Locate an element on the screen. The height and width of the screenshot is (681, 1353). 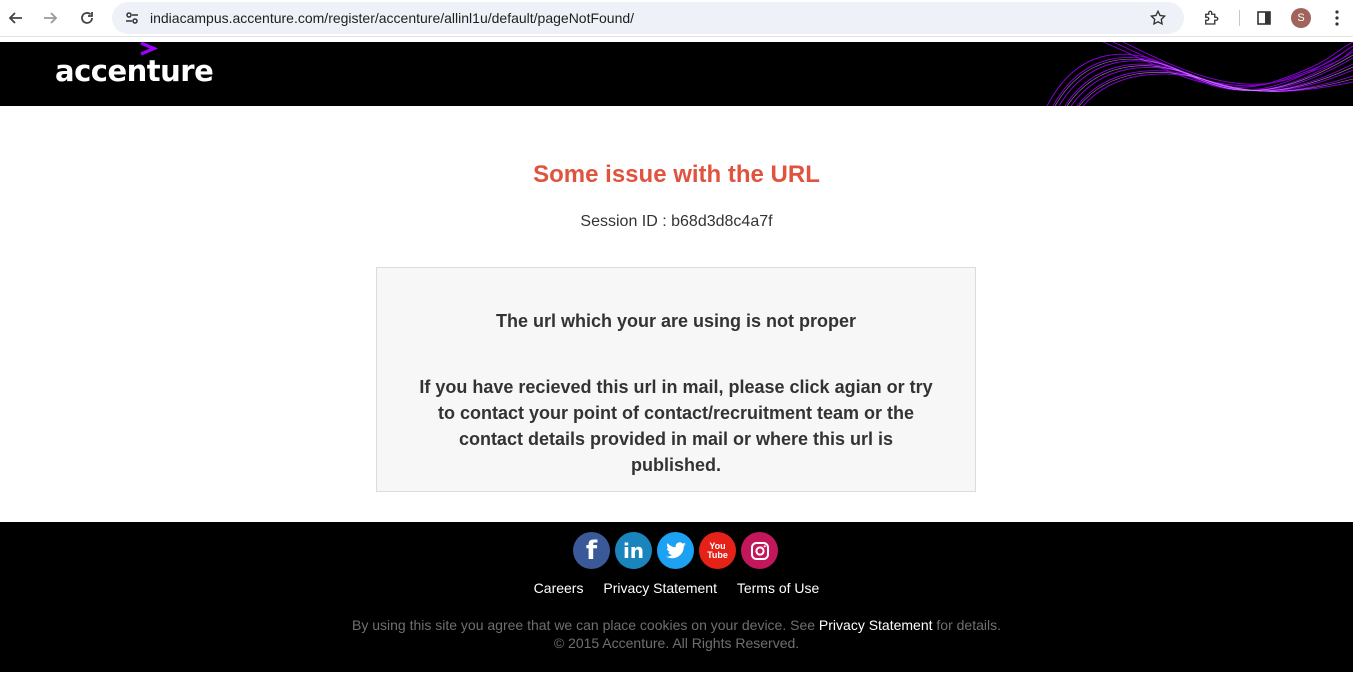
social-links: f in You Tube is located at coordinates (675, 550).